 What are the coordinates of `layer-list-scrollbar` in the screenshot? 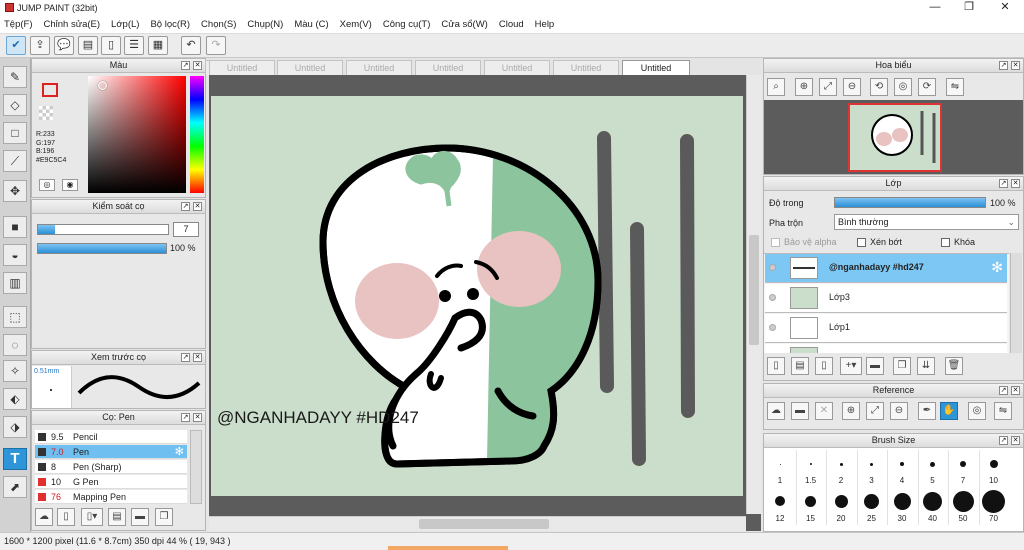 It's located at (1016, 303).